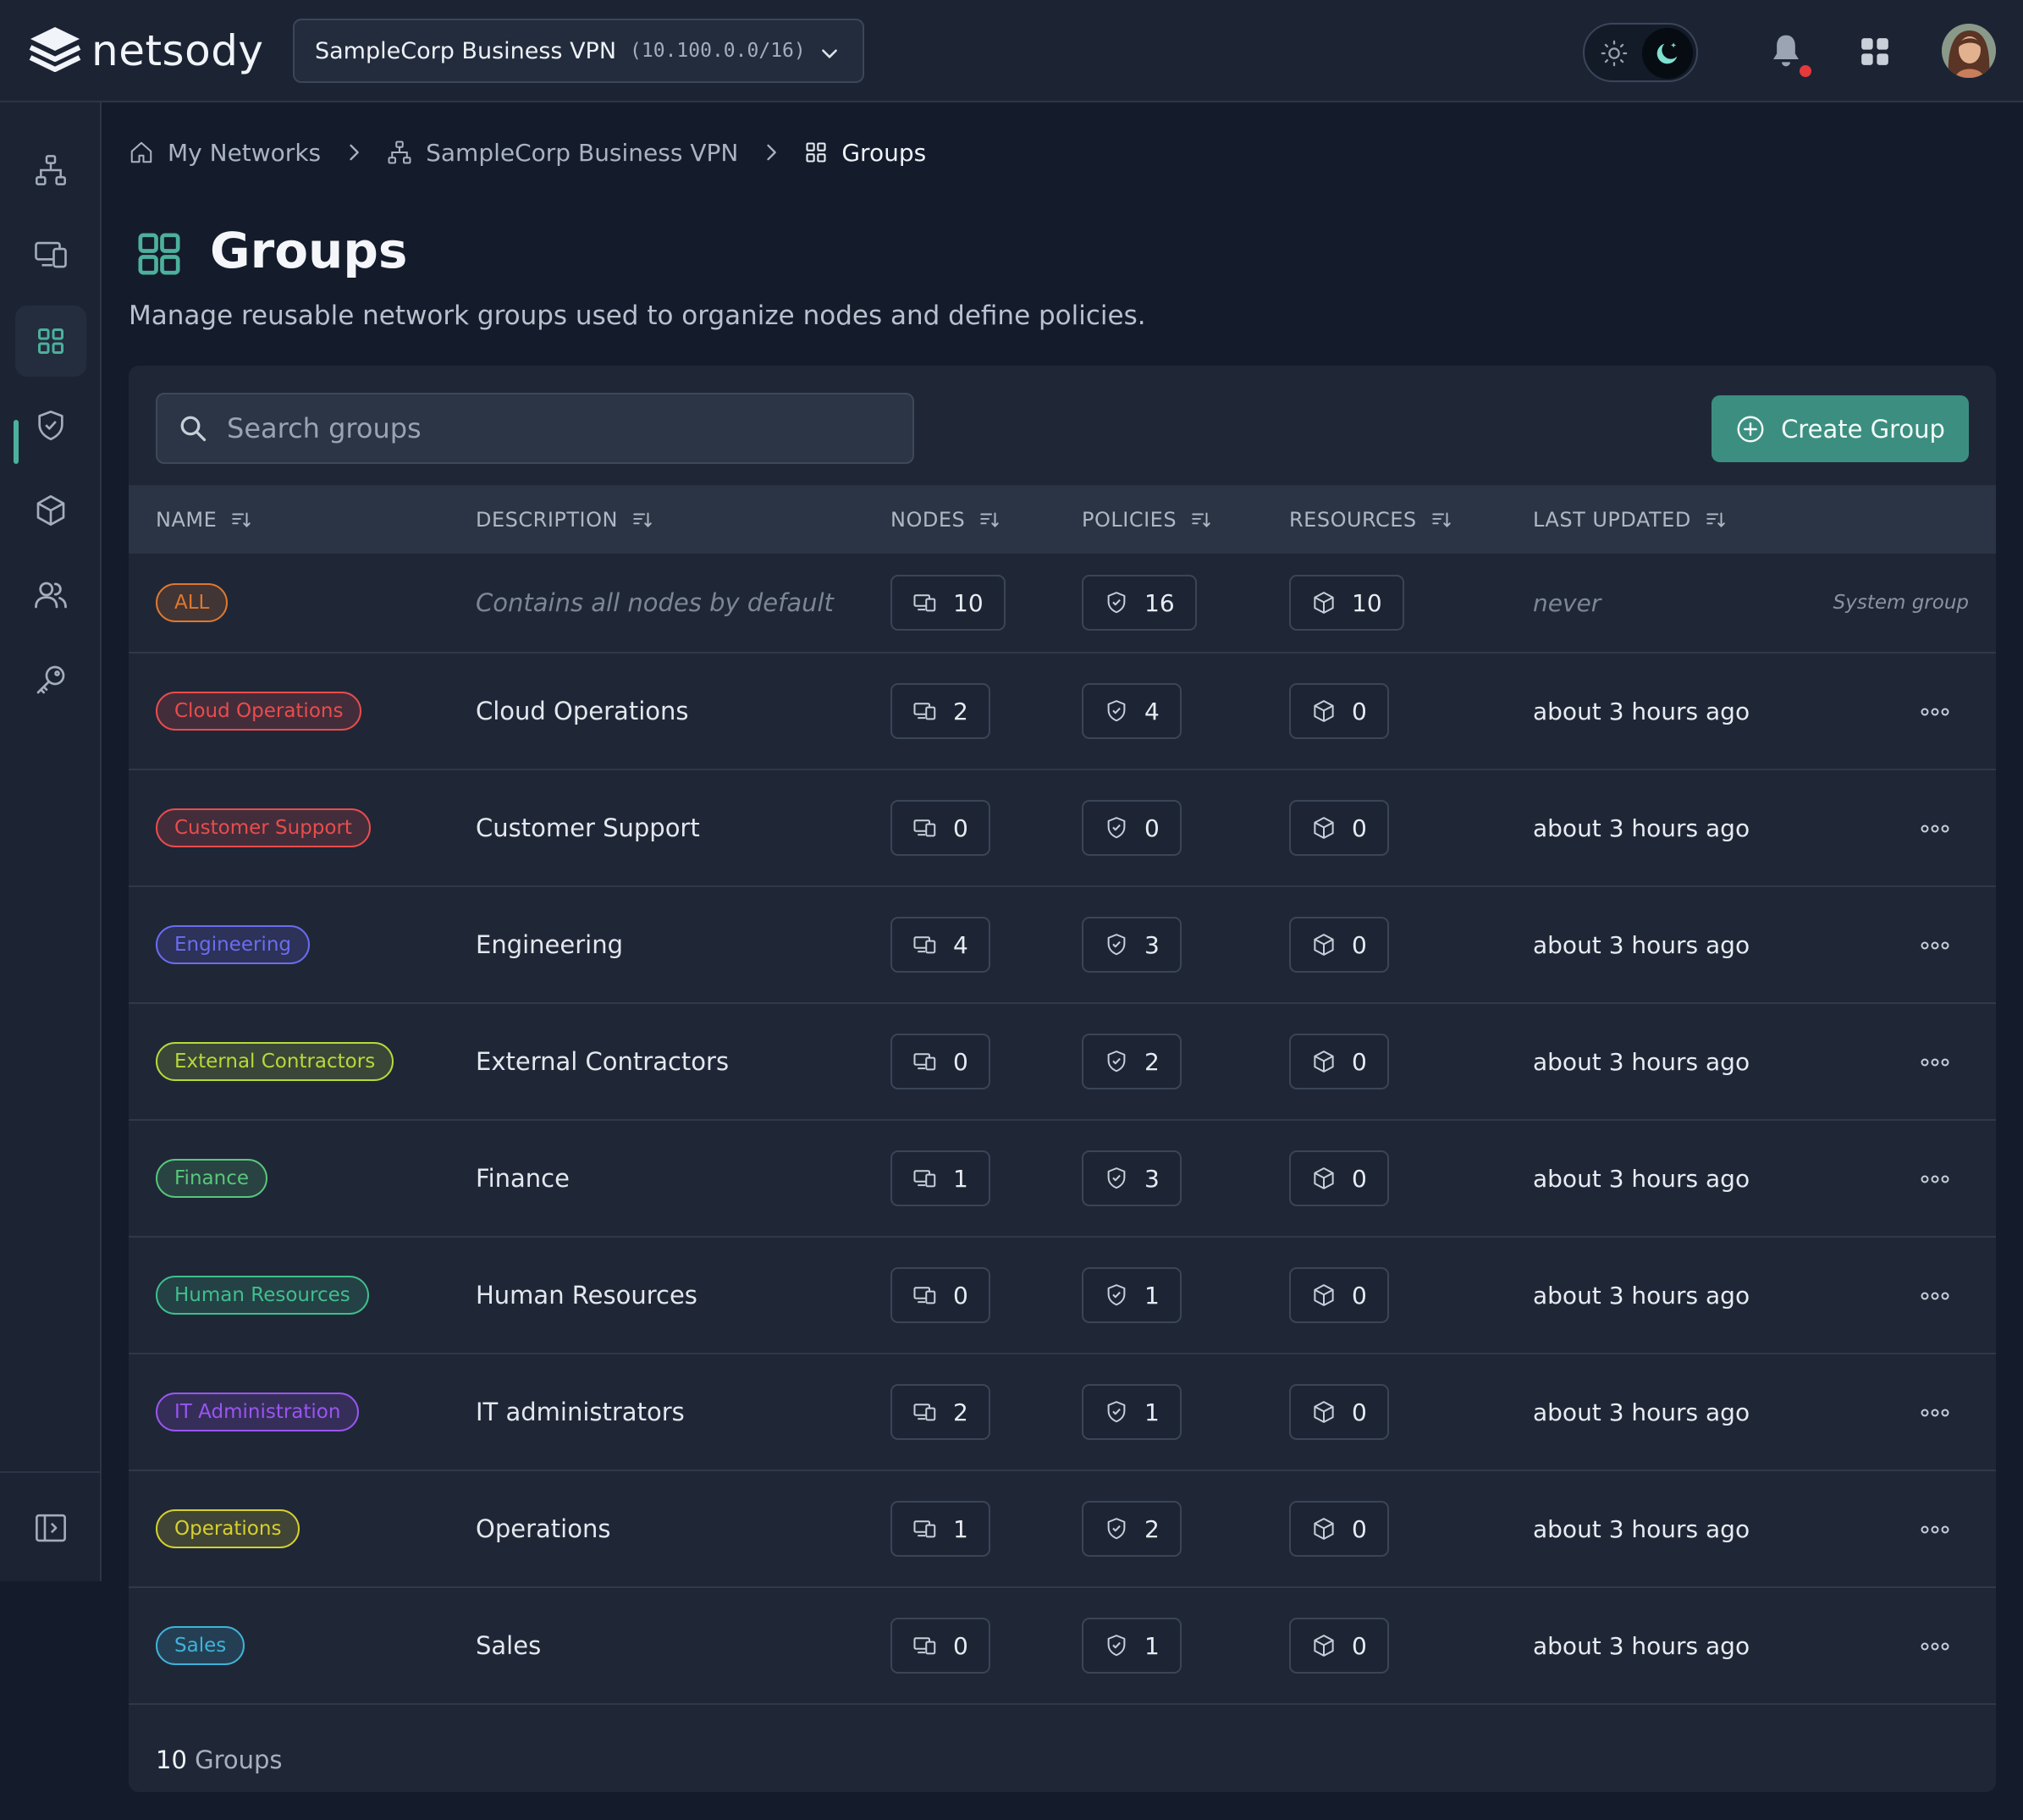 The width and height of the screenshot is (2023, 1820). Describe the element at coordinates (1641, 944) in the screenshot. I see `updated-cell: about 3 hours ago` at that location.